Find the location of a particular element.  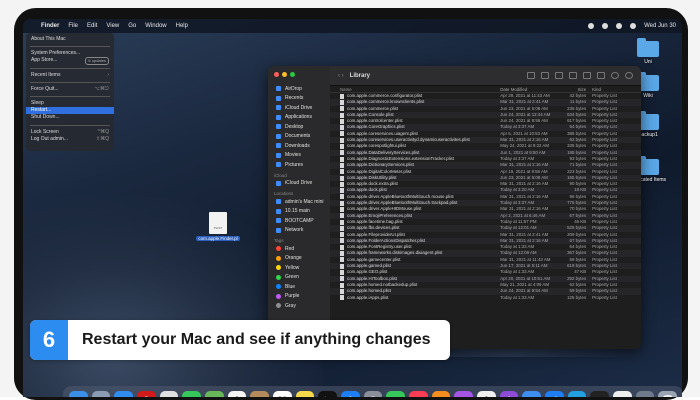

sidebar-item-orange: Orange is located at coordinates (299, 259).